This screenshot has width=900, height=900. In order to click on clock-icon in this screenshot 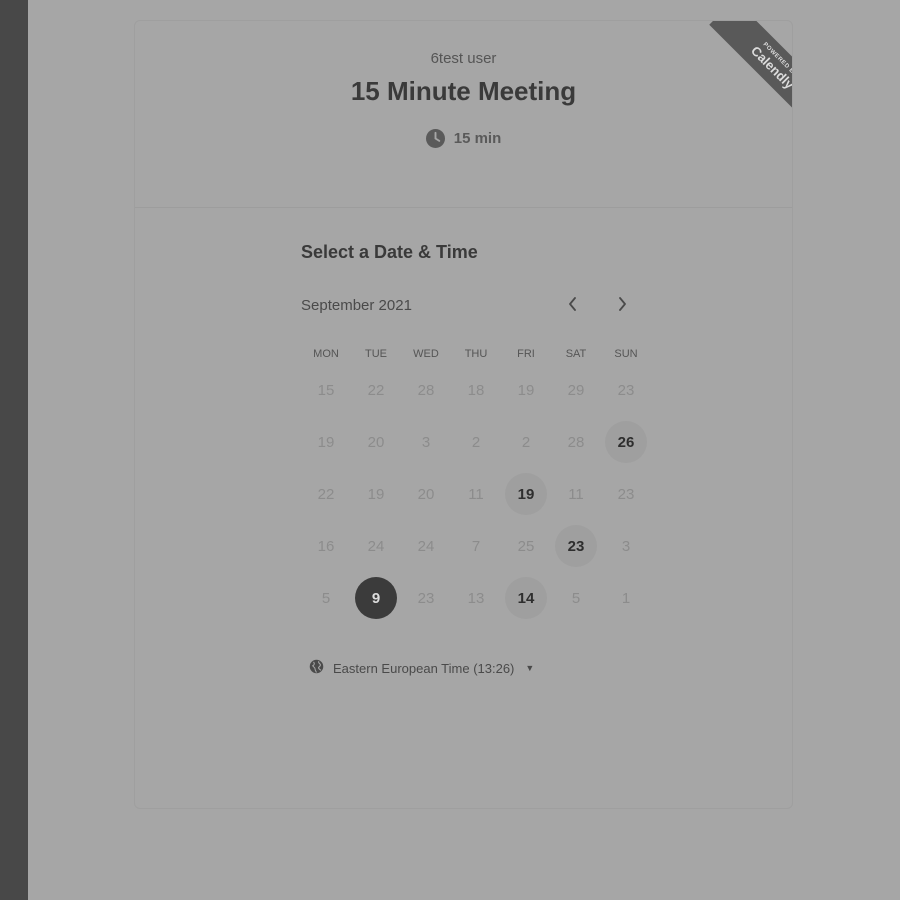, I will do `click(435, 138)`.